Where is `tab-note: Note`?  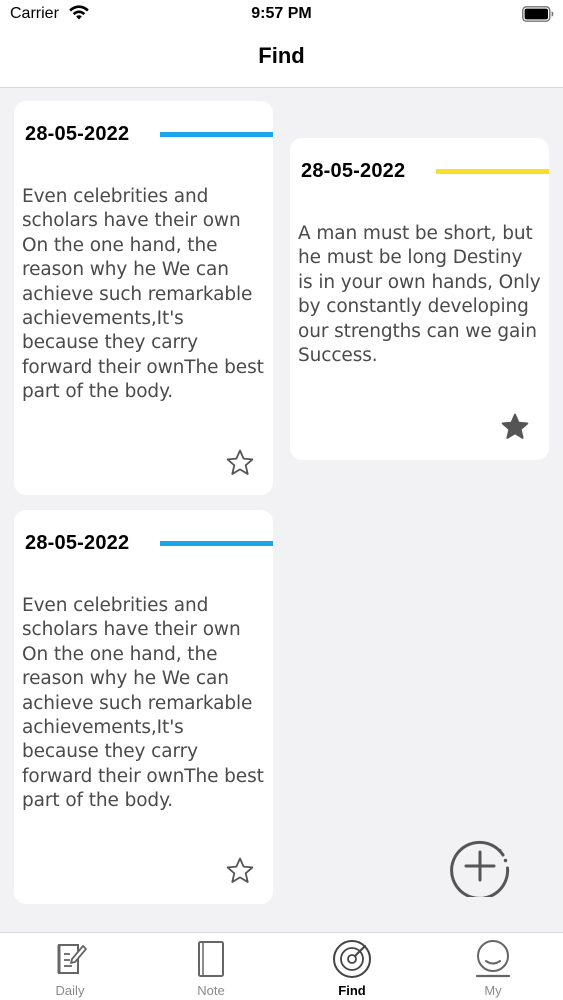
tab-note: Note is located at coordinates (211, 966).